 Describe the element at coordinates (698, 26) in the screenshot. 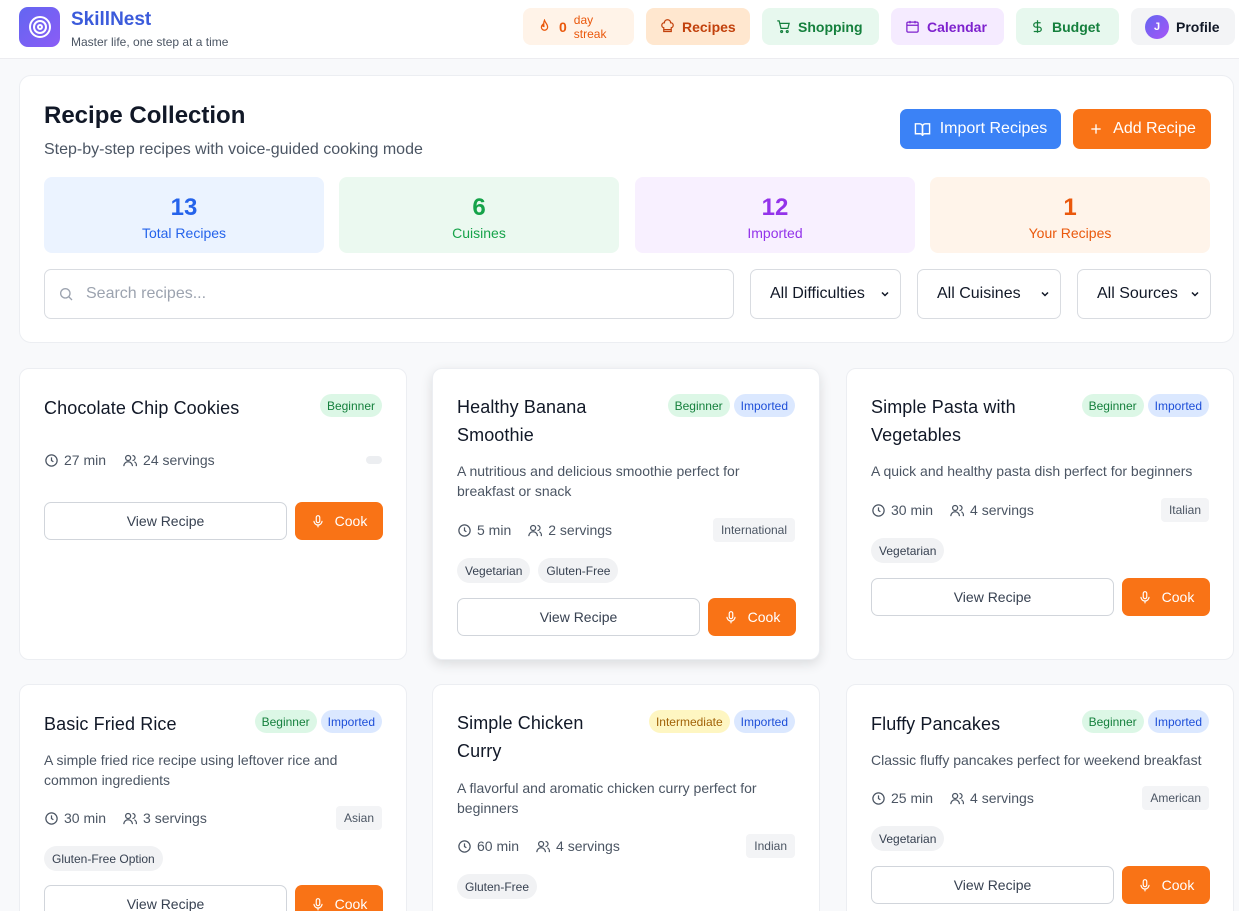

I see `nav-recipes: Recipes` at that location.